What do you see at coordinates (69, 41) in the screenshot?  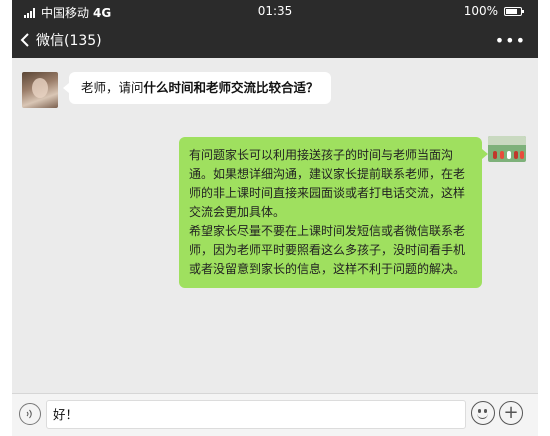 I see `back-label: 微信(135)` at bounding box center [69, 41].